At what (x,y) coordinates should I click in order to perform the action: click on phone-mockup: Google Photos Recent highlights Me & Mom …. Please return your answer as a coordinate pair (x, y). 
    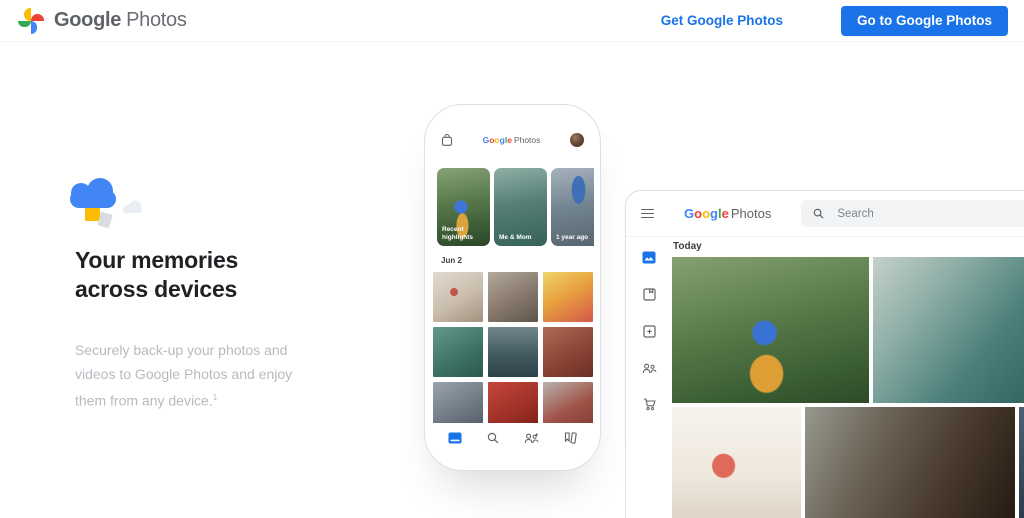
    Looking at the image, I should click on (512, 287).